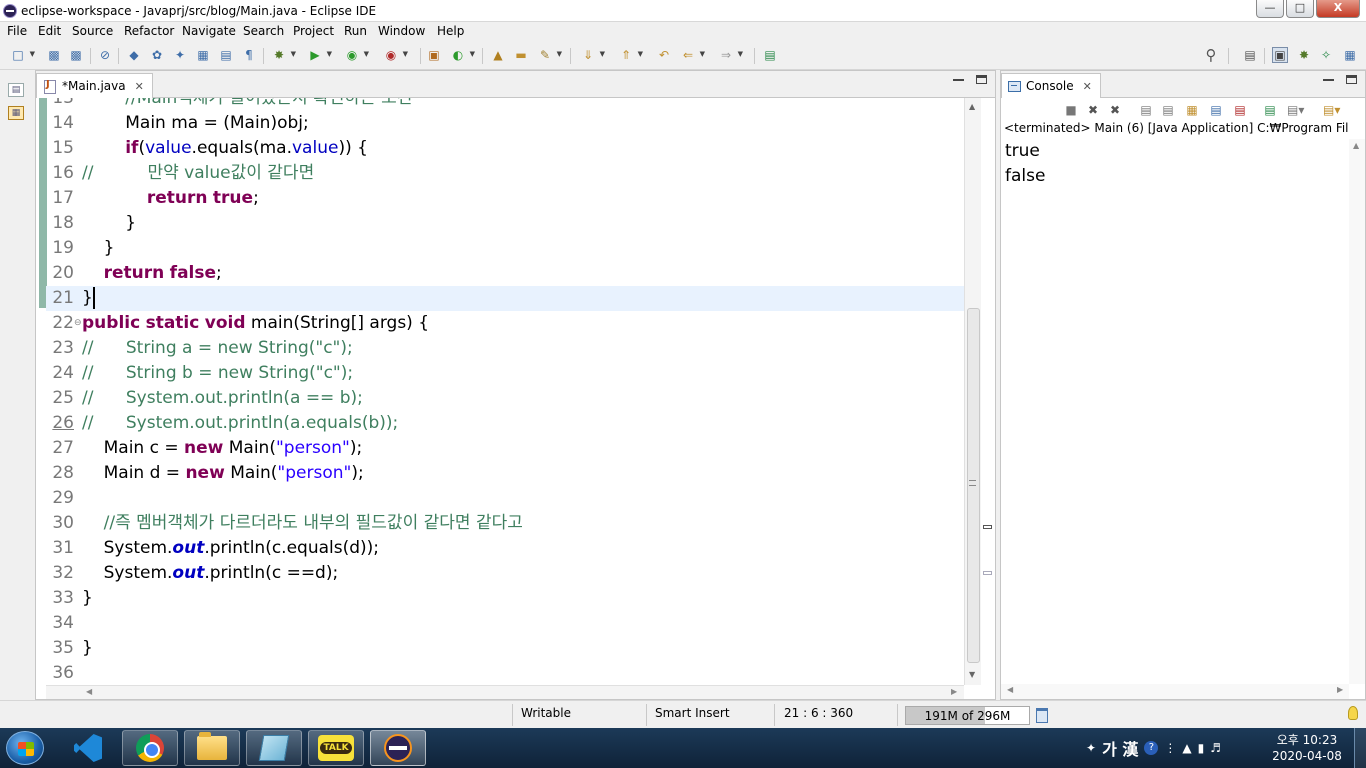  Describe the element at coordinates (1240, 110) in the screenshot. I see `show-on-error-icon: ▤` at that location.